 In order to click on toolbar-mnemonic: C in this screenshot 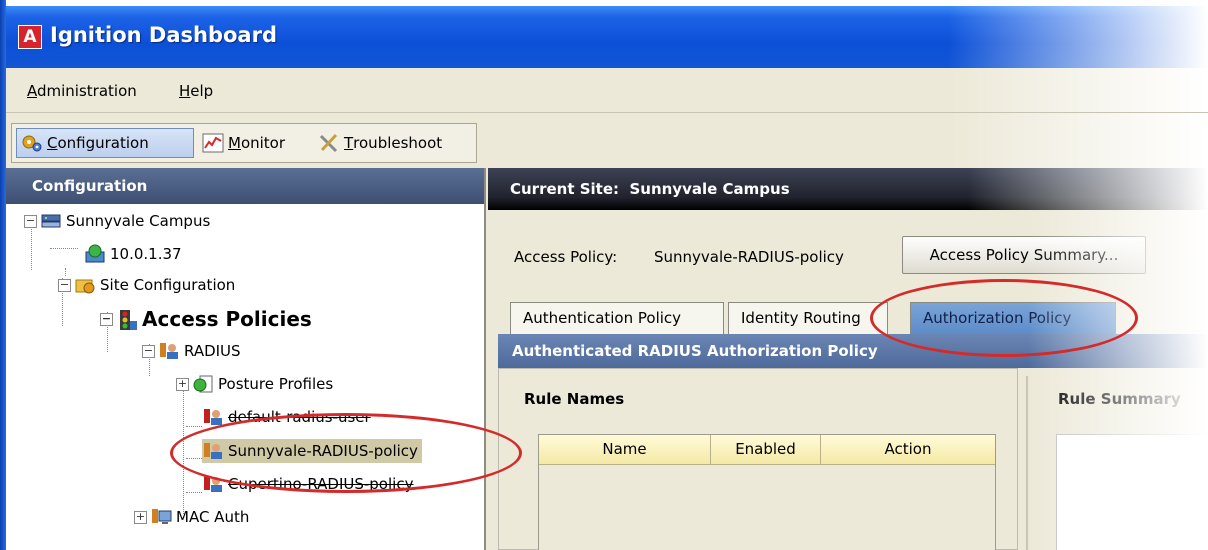, I will do `click(52, 143)`.